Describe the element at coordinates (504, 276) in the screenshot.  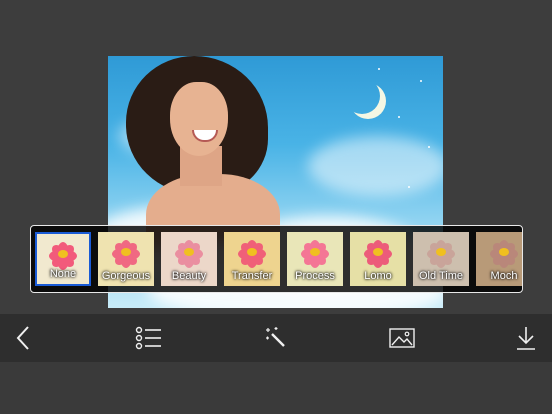
I see `filter-label: Moch` at that location.